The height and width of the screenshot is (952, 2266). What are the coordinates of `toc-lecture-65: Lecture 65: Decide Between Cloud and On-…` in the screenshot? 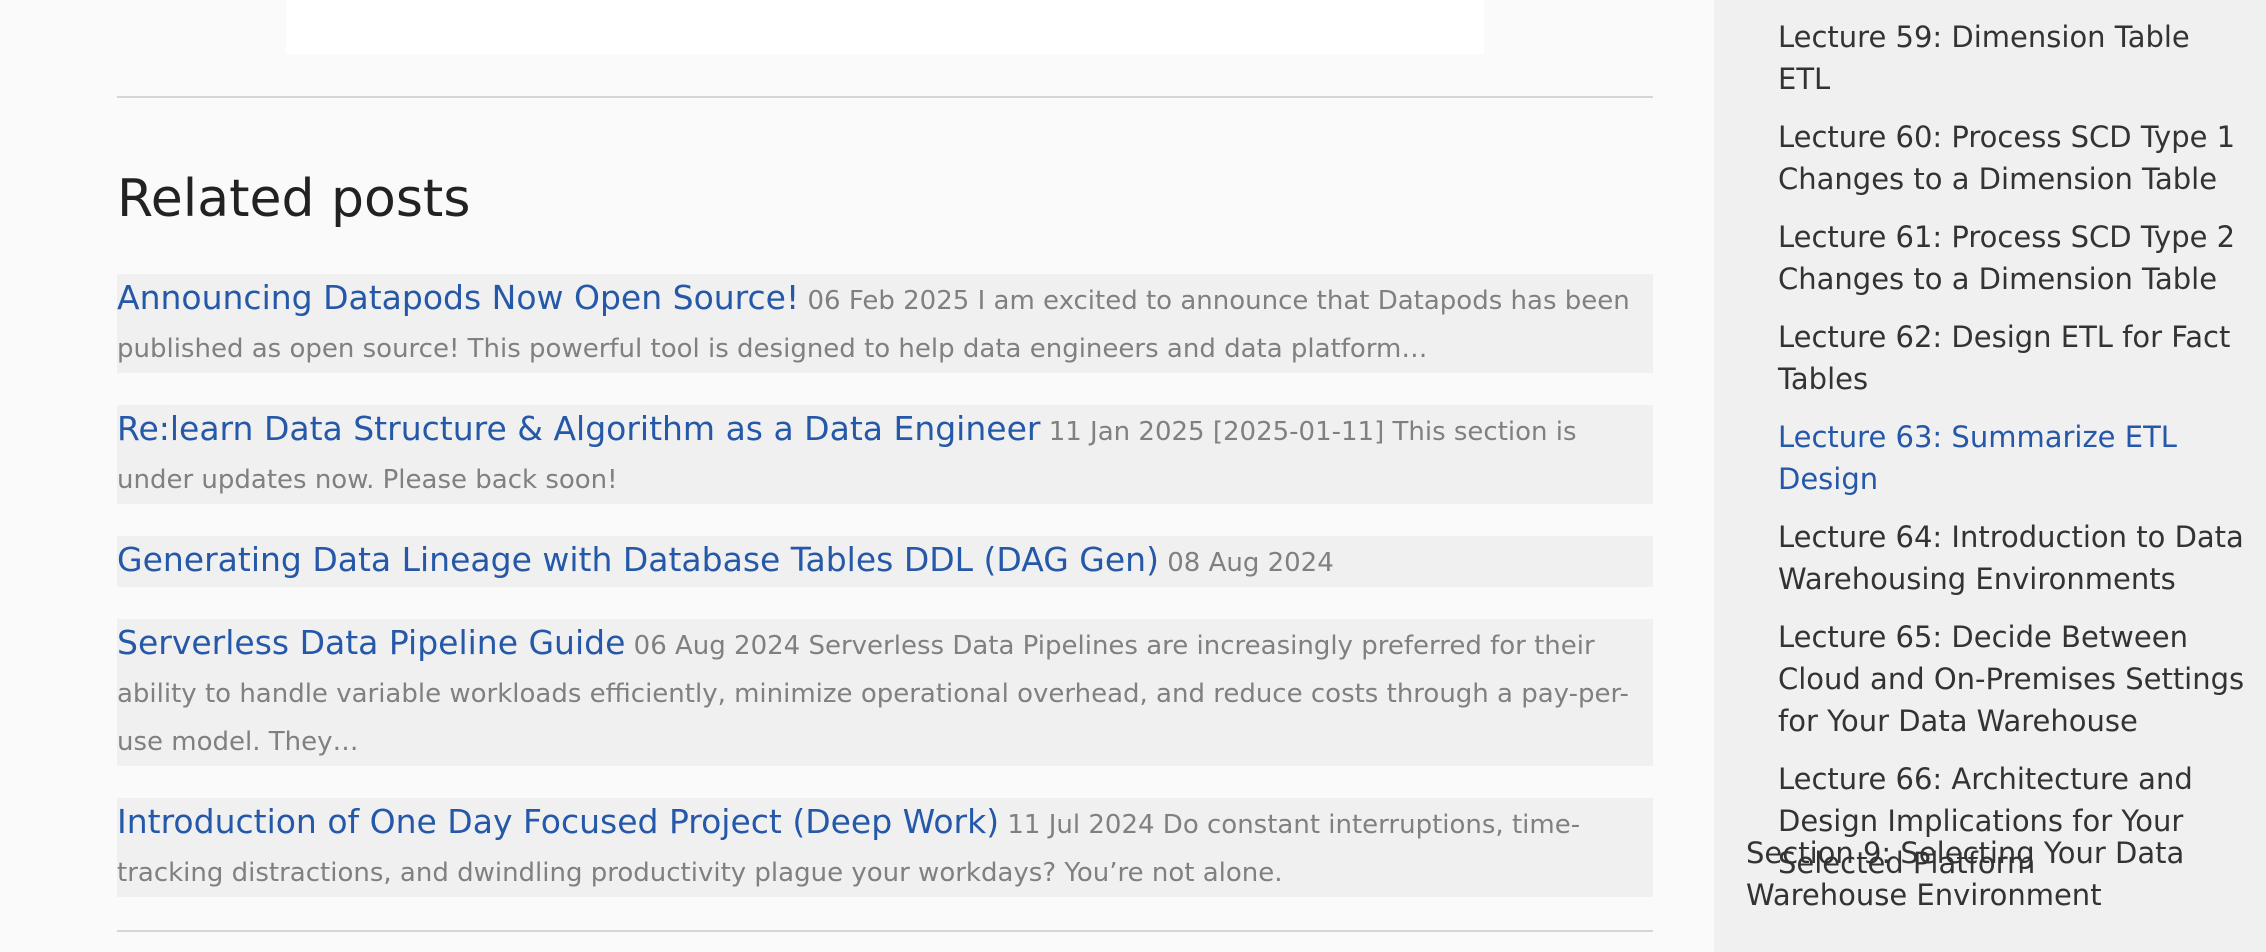 It's located at (2013, 679).